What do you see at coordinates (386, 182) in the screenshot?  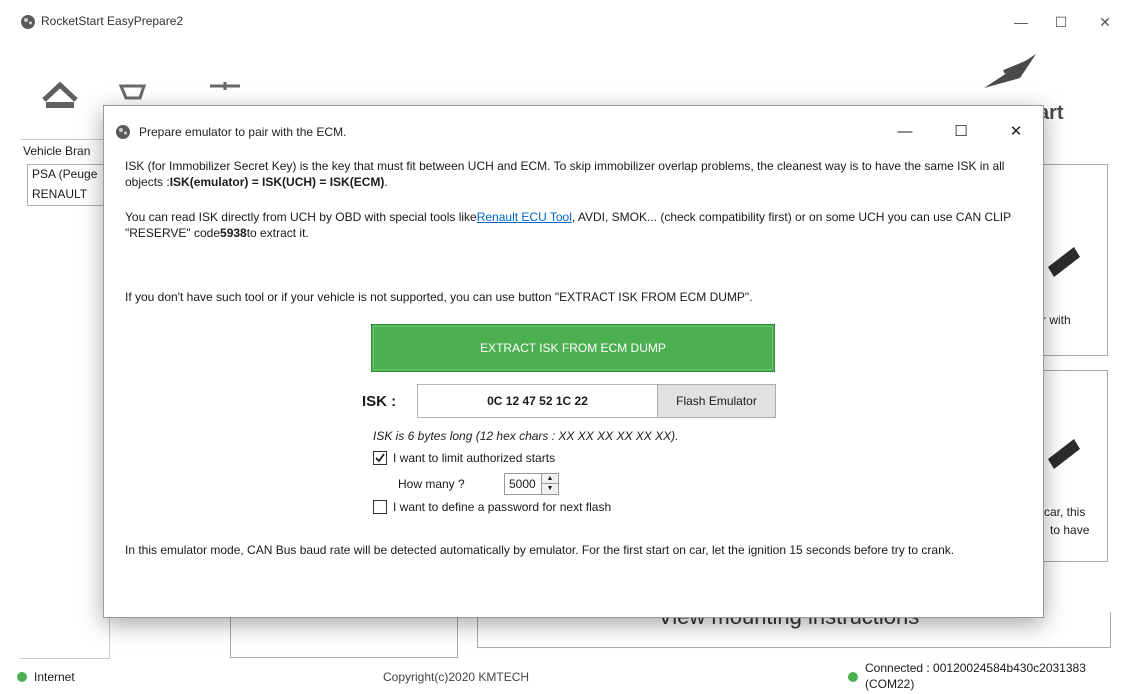 I see `isk-explanation-end: .` at bounding box center [386, 182].